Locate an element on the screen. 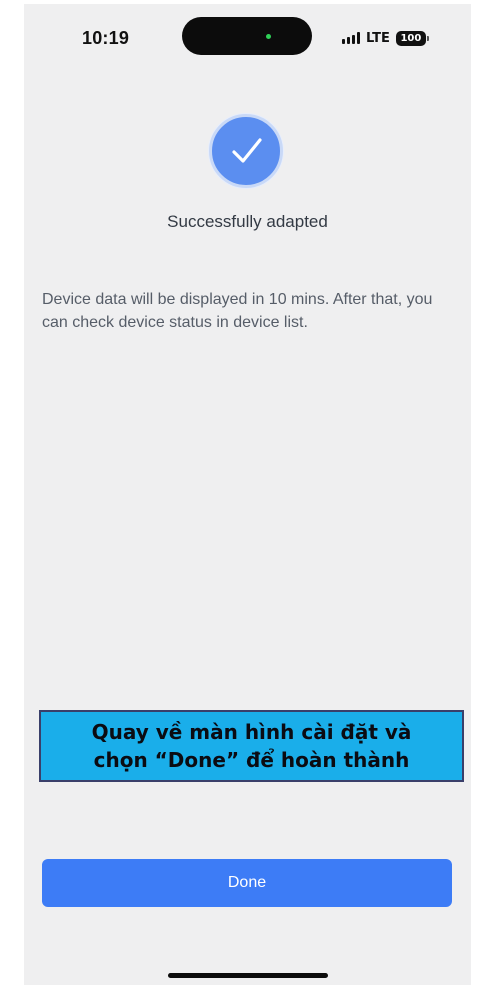 This screenshot has width=477, height=985. home-indicator is located at coordinates (248, 975).